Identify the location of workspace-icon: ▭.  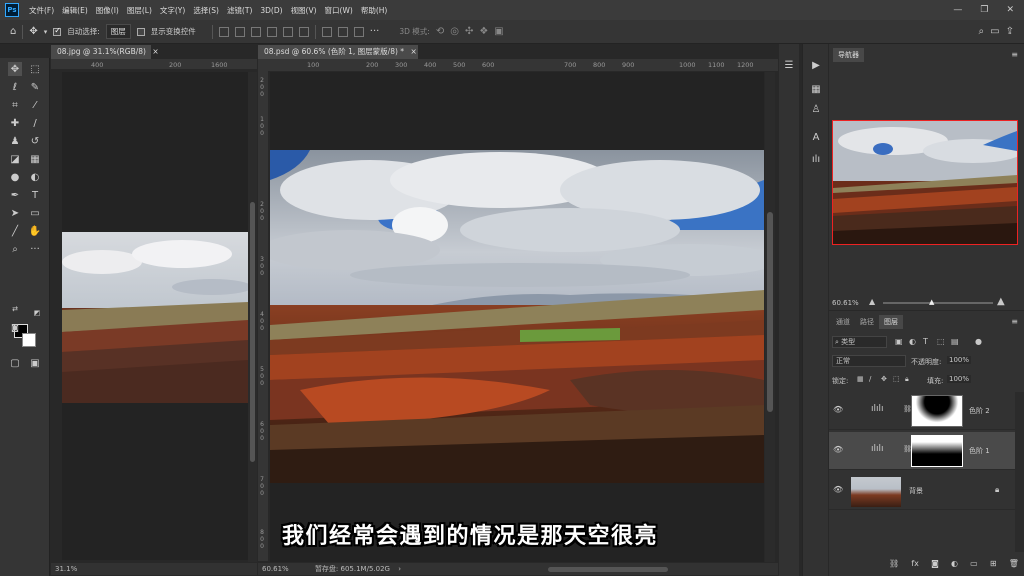
(994, 31).